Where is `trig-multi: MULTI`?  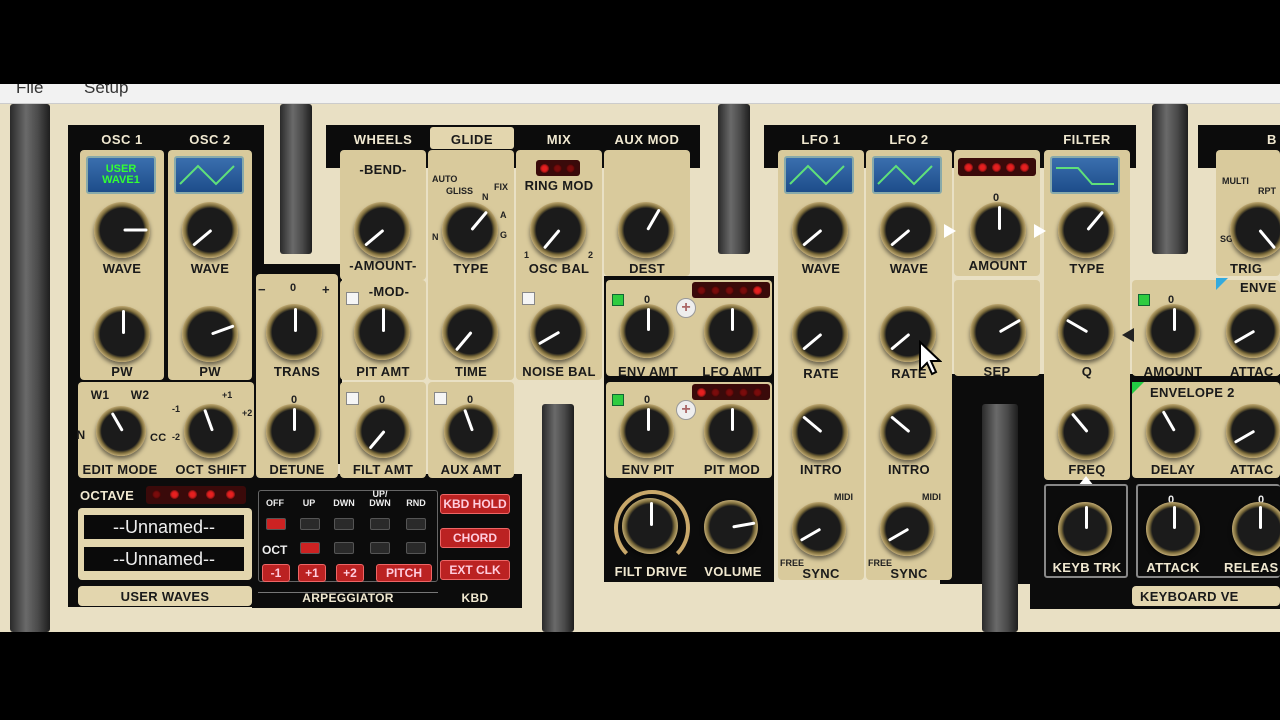 trig-multi: MULTI is located at coordinates (1235, 181).